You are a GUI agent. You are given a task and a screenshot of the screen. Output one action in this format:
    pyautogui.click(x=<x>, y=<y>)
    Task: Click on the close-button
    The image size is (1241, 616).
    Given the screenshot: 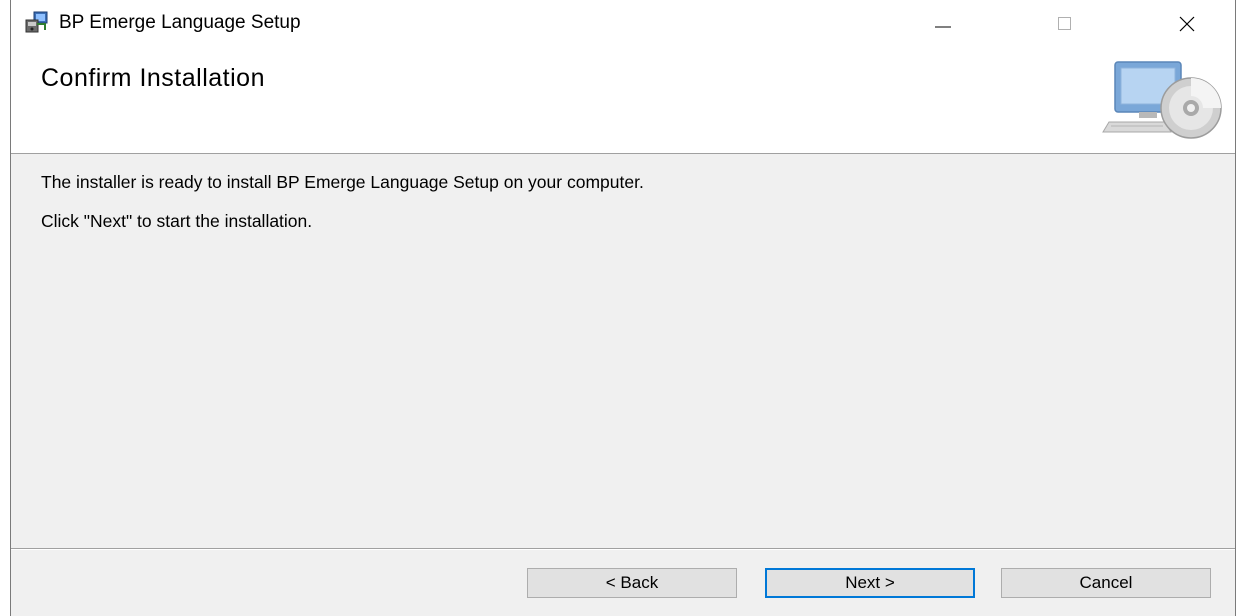 What is the action you would take?
    pyautogui.click(x=1187, y=24)
    